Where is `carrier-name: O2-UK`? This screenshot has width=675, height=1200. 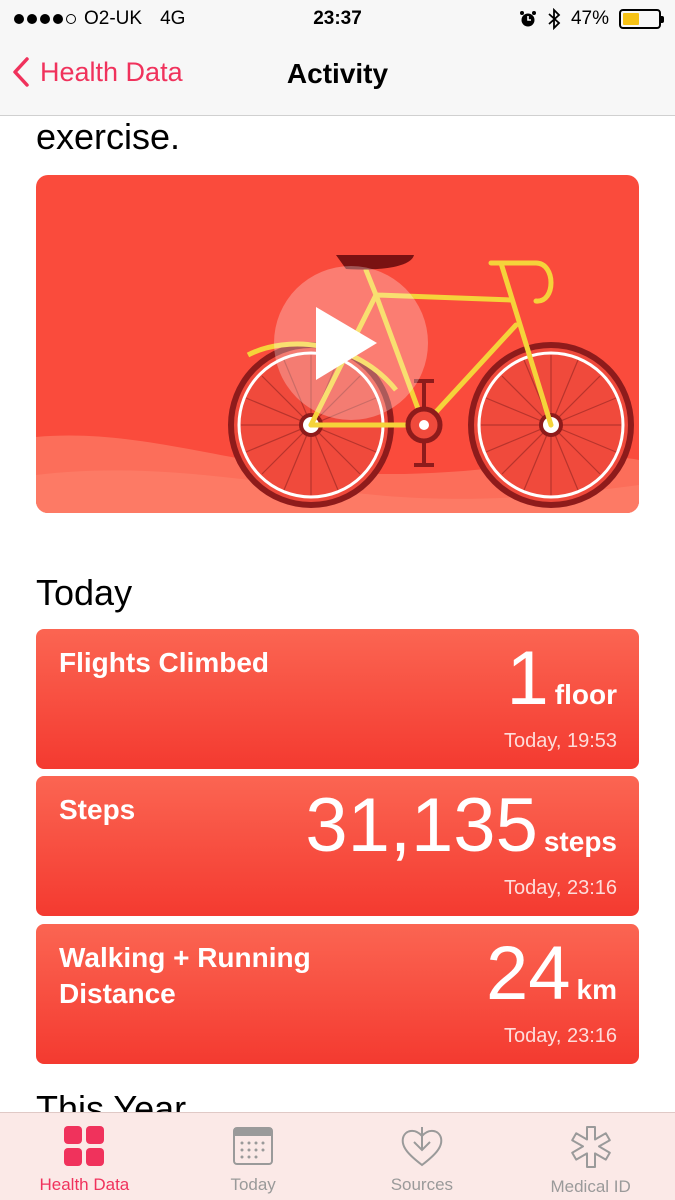
carrier-name: O2-UK is located at coordinates (113, 18).